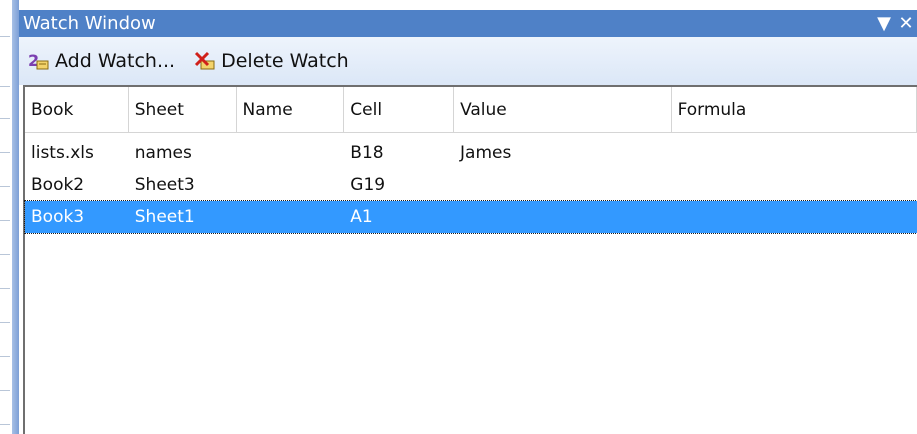 The image size is (917, 434). Describe the element at coordinates (794, 109) in the screenshot. I see `column-header-formula: Formula` at that location.